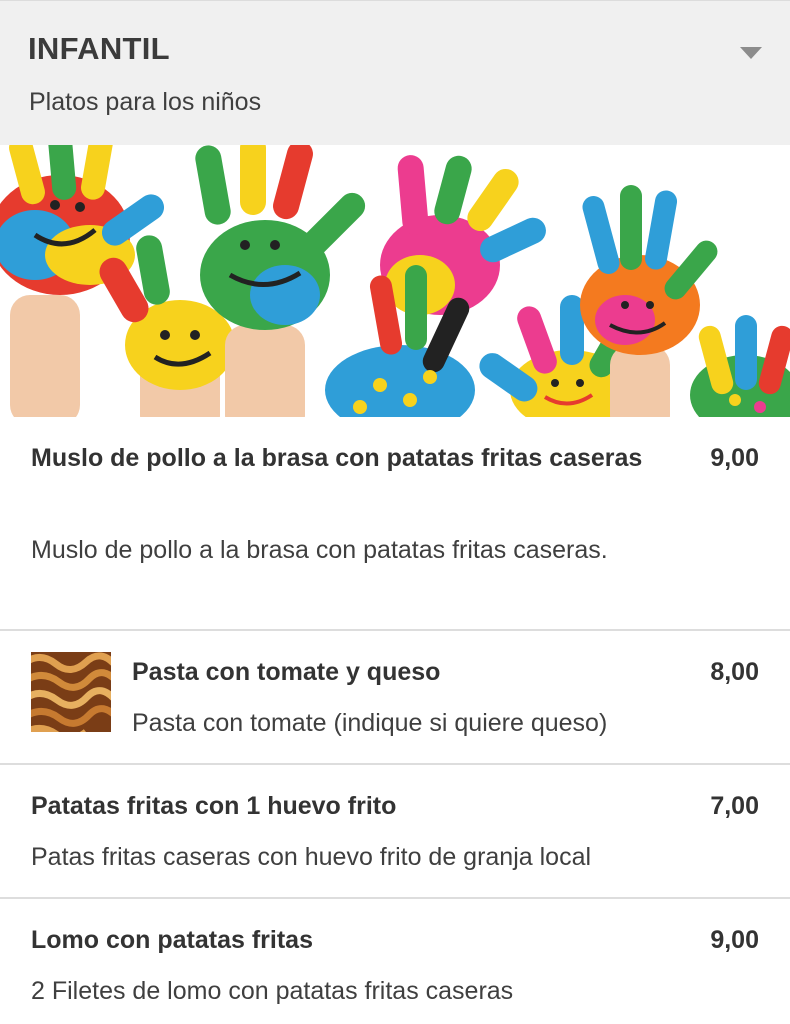  I want to click on pasta-image, so click(71, 692).